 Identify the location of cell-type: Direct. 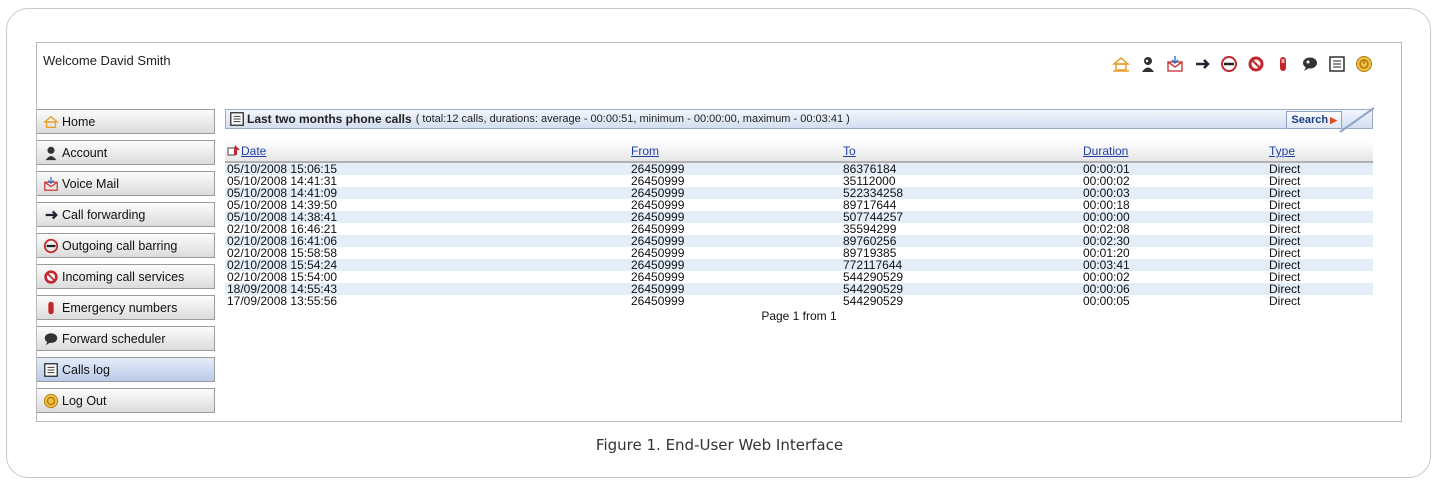
(1285, 301).